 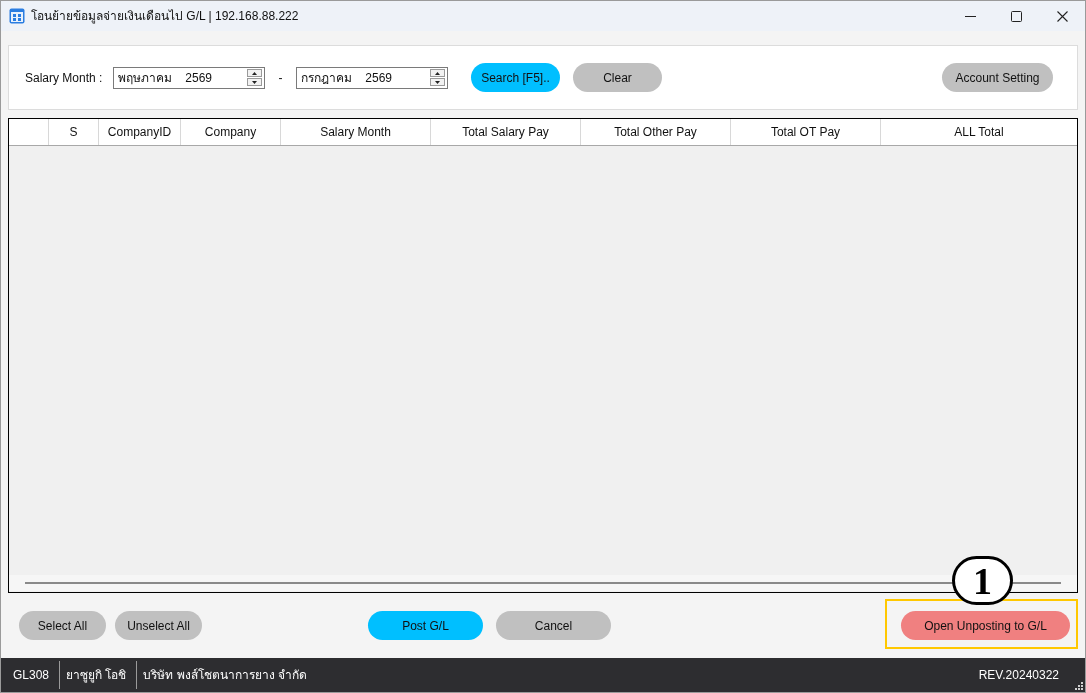 What do you see at coordinates (985, 625) in the screenshot?
I see `action-button: Open Unposting to G/L` at bounding box center [985, 625].